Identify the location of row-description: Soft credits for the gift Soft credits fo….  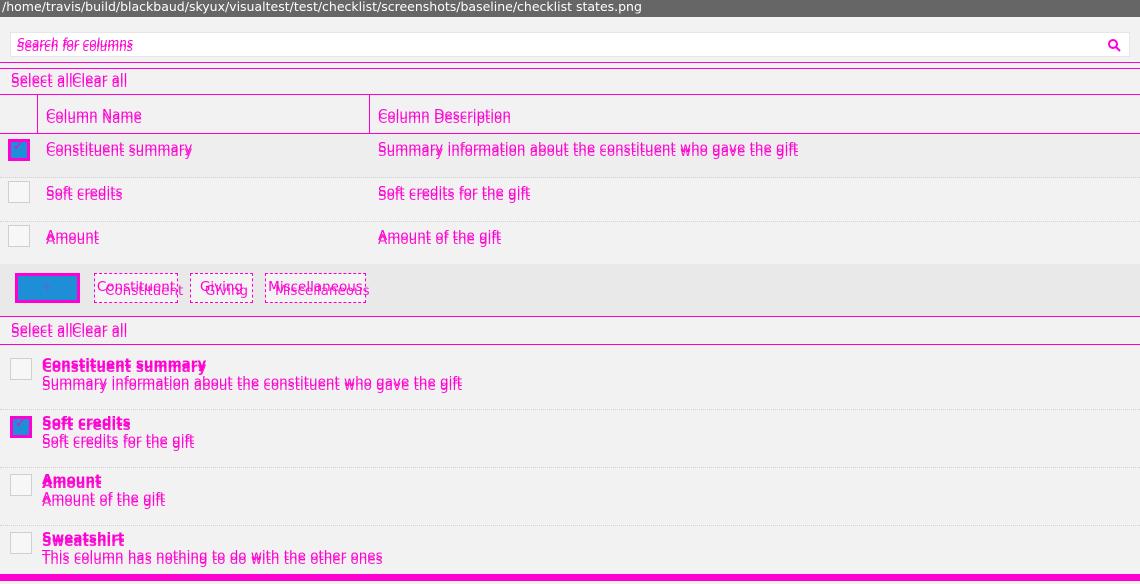
(454, 194).